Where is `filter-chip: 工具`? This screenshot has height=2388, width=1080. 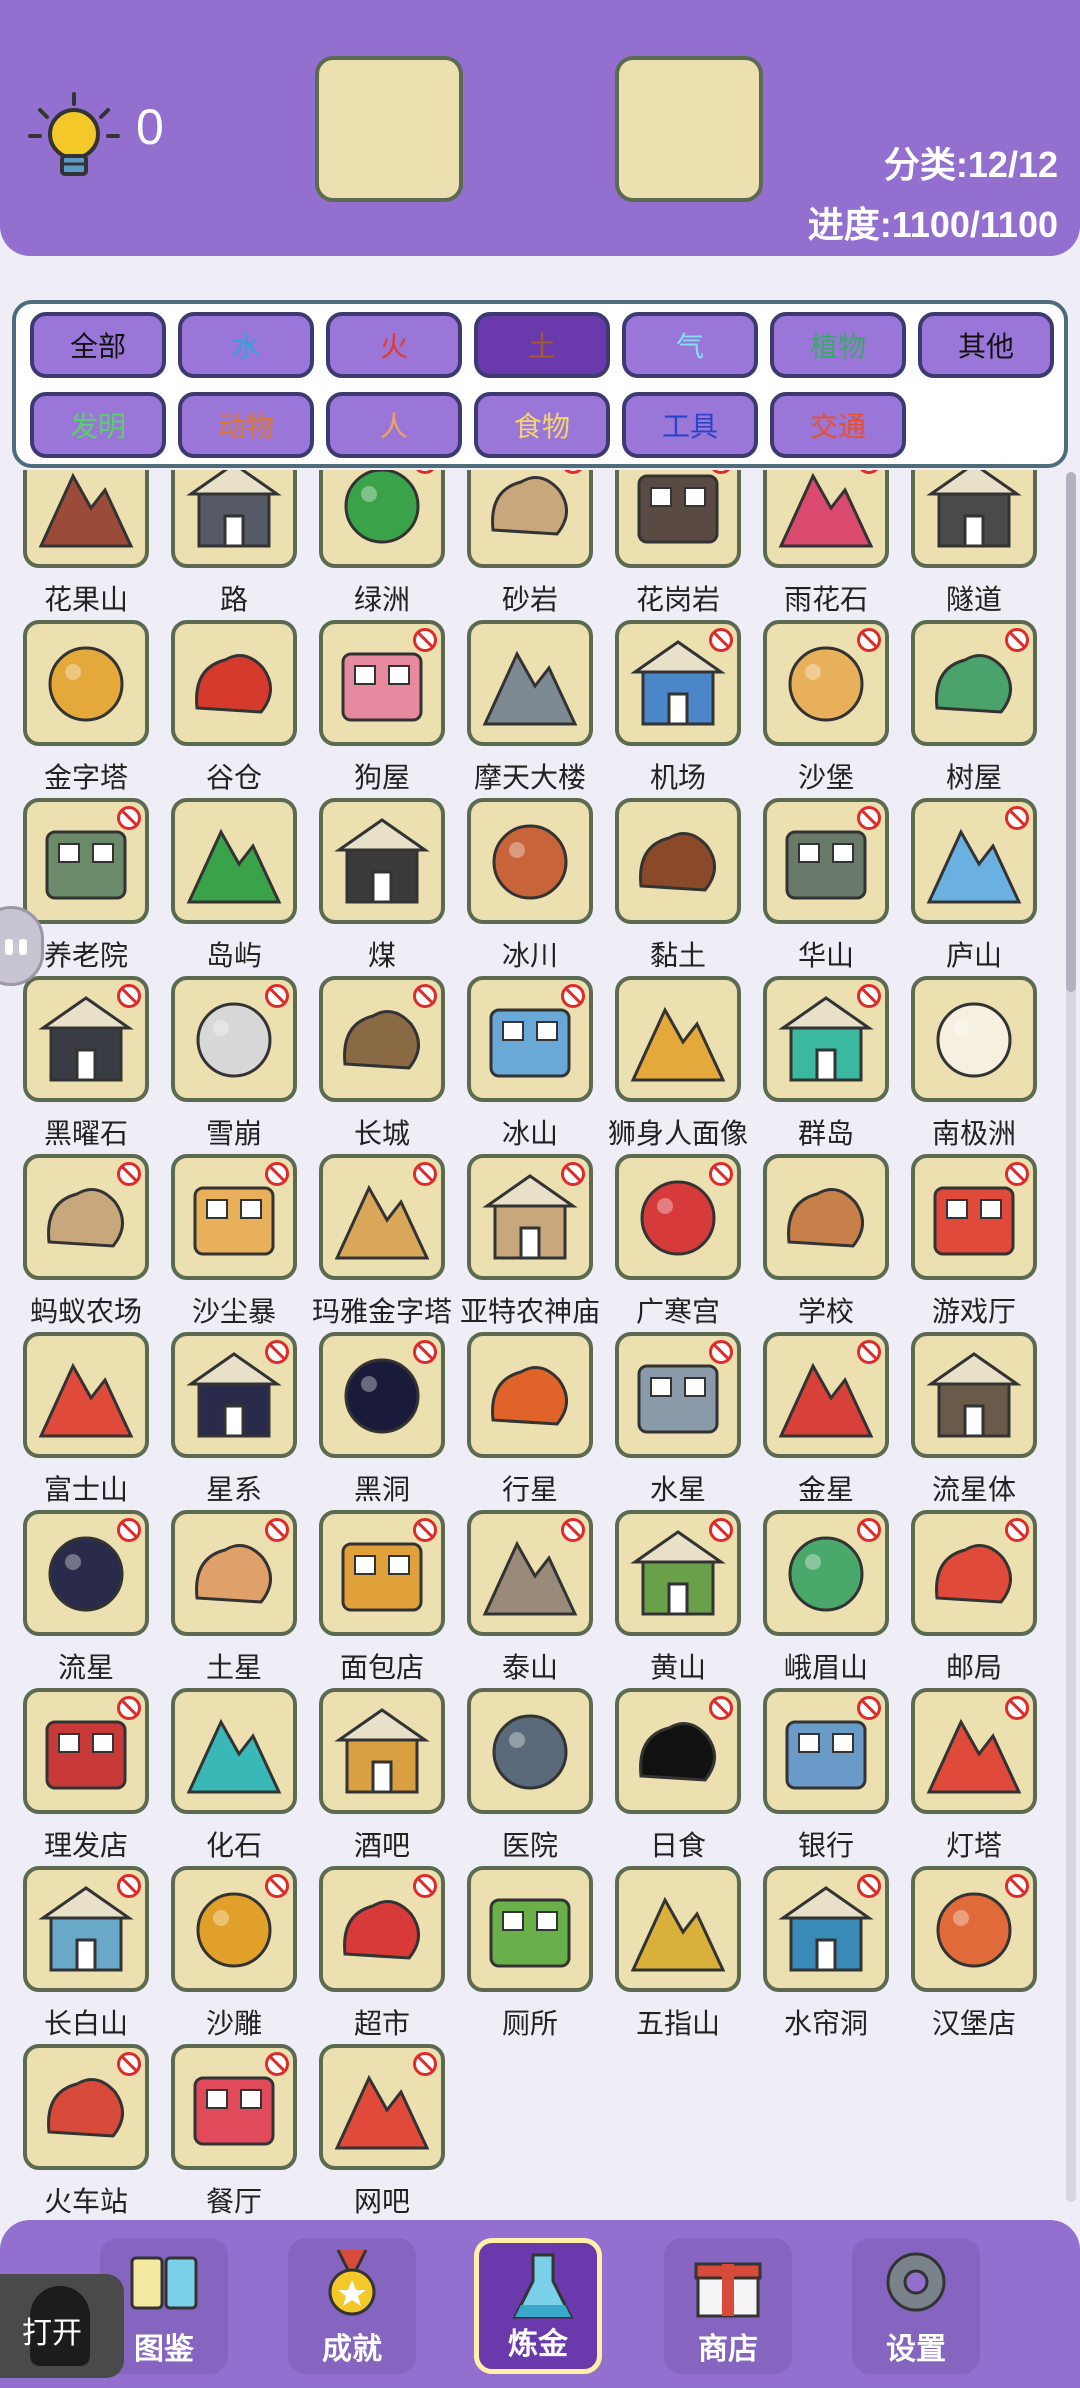
filter-chip: 工具 is located at coordinates (690, 425).